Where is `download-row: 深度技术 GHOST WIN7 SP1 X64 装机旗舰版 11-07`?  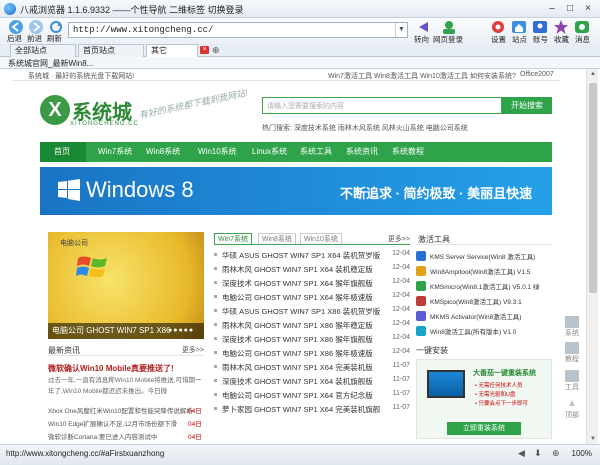 download-row: 深度技术 GHOST WIN7 SP1 X64 装机旗舰版 11-07 is located at coordinates (312, 381).